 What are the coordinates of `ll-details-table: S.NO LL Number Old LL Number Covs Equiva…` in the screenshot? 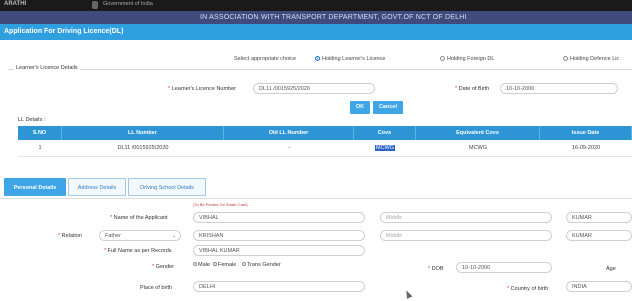 It's located at (325, 141).